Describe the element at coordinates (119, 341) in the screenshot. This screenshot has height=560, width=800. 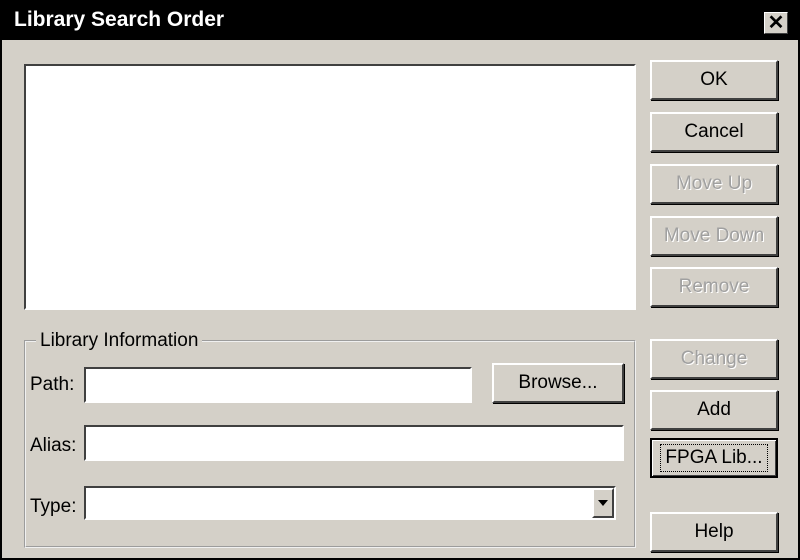
I see `library-information-label: Library Information` at that location.